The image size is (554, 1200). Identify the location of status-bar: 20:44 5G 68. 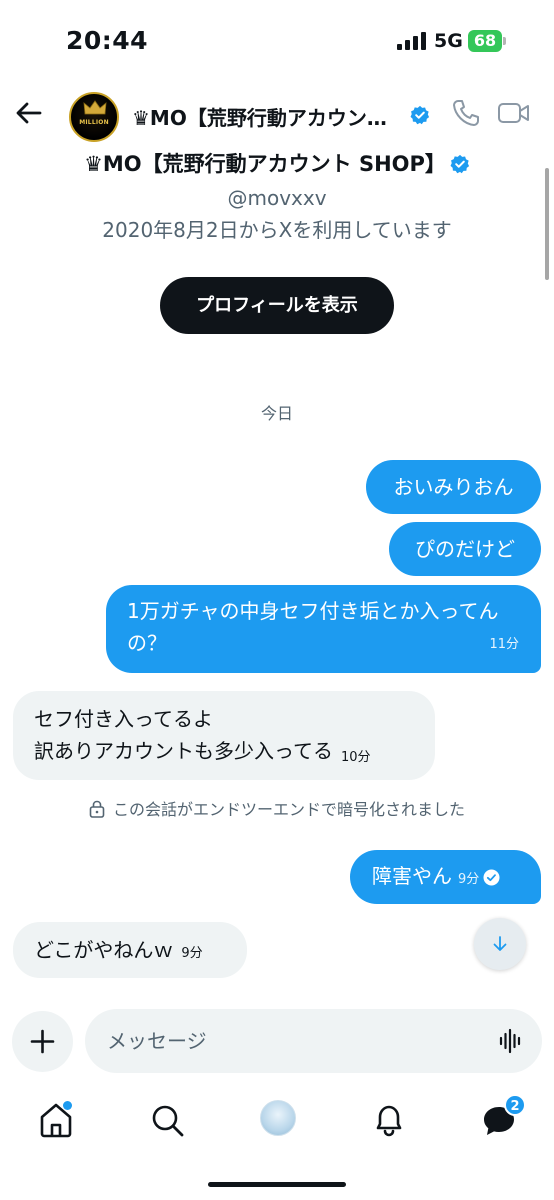
(277, 40).